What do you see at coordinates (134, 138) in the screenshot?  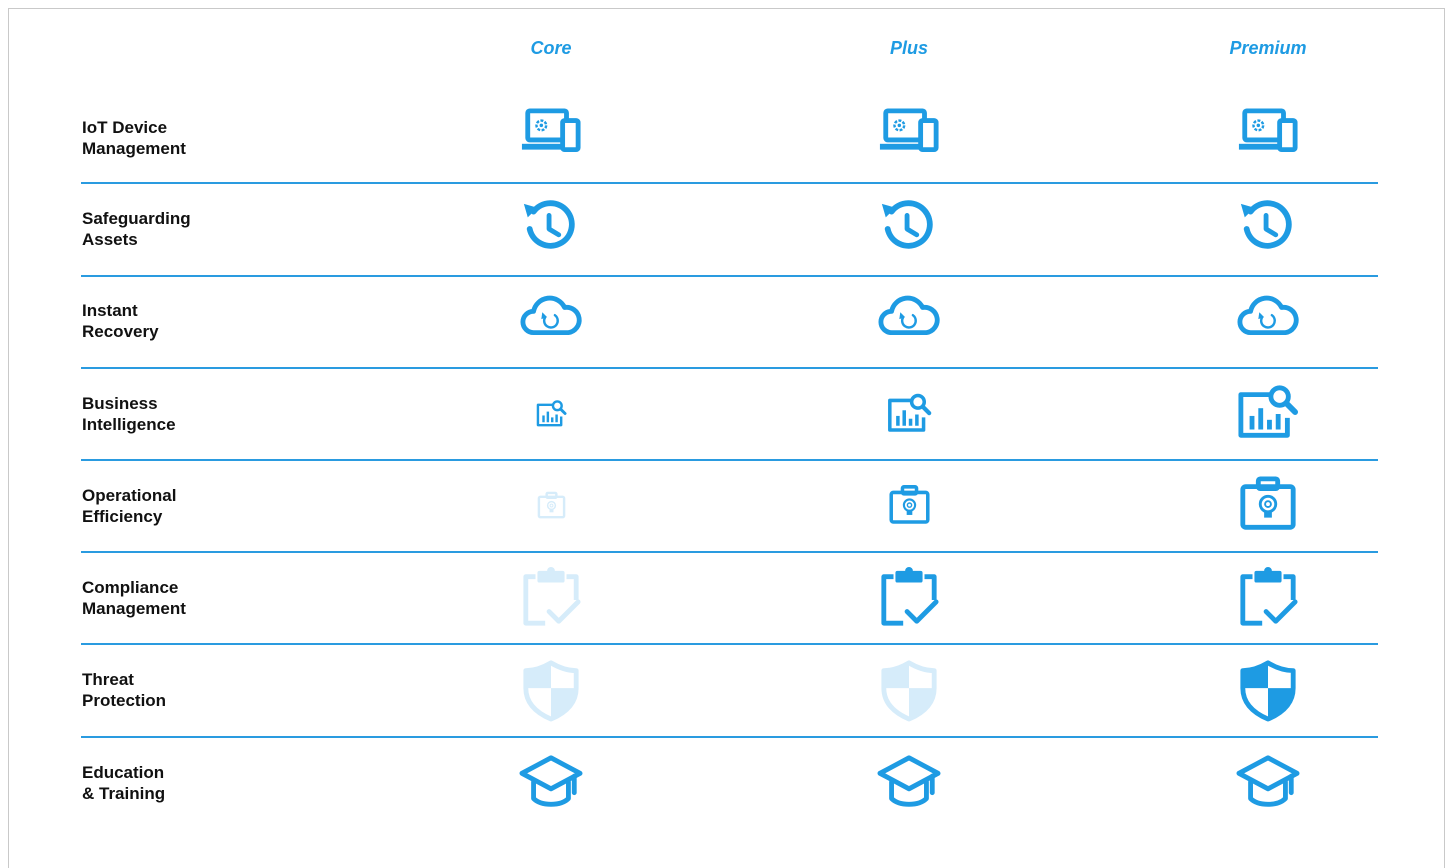 I see `row-label: IoT Device Management` at bounding box center [134, 138].